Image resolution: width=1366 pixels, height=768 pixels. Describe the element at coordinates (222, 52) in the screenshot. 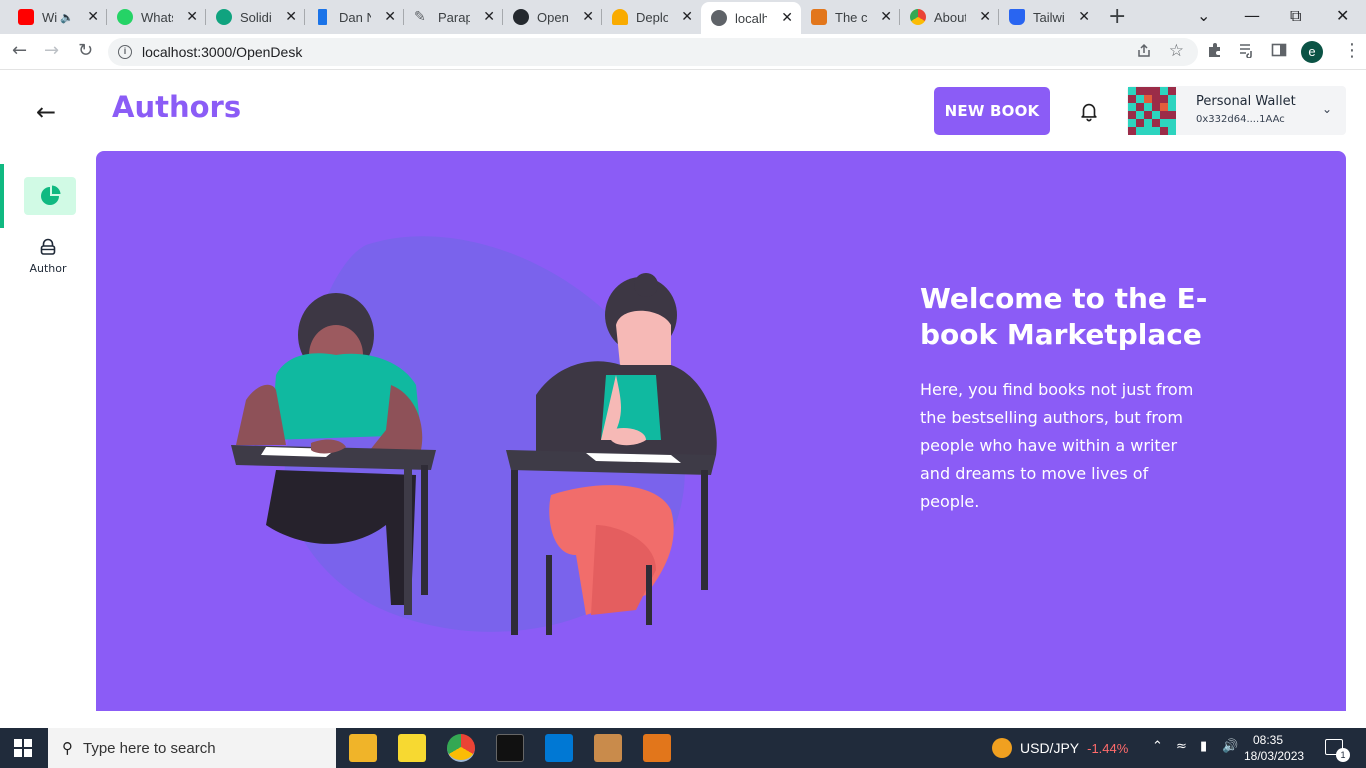

I see `url-text: localhost:3000/OpenDesk` at that location.